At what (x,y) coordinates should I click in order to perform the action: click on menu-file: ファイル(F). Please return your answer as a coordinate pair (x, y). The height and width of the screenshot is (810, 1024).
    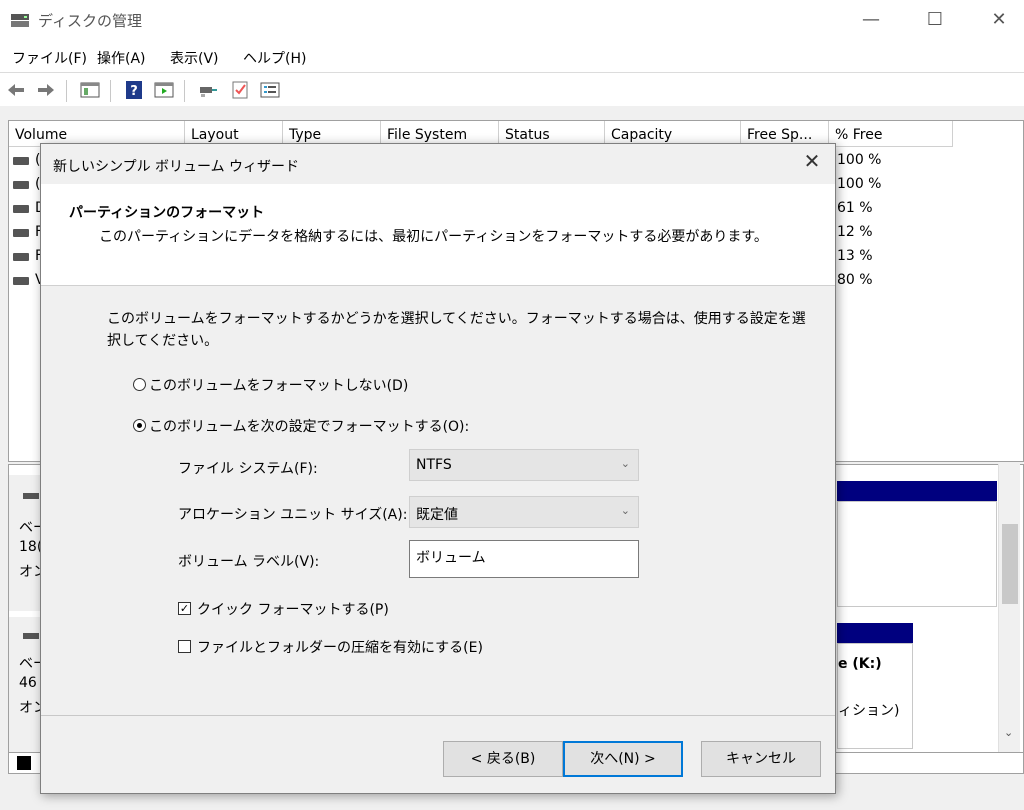
    Looking at the image, I should click on (49, 58).